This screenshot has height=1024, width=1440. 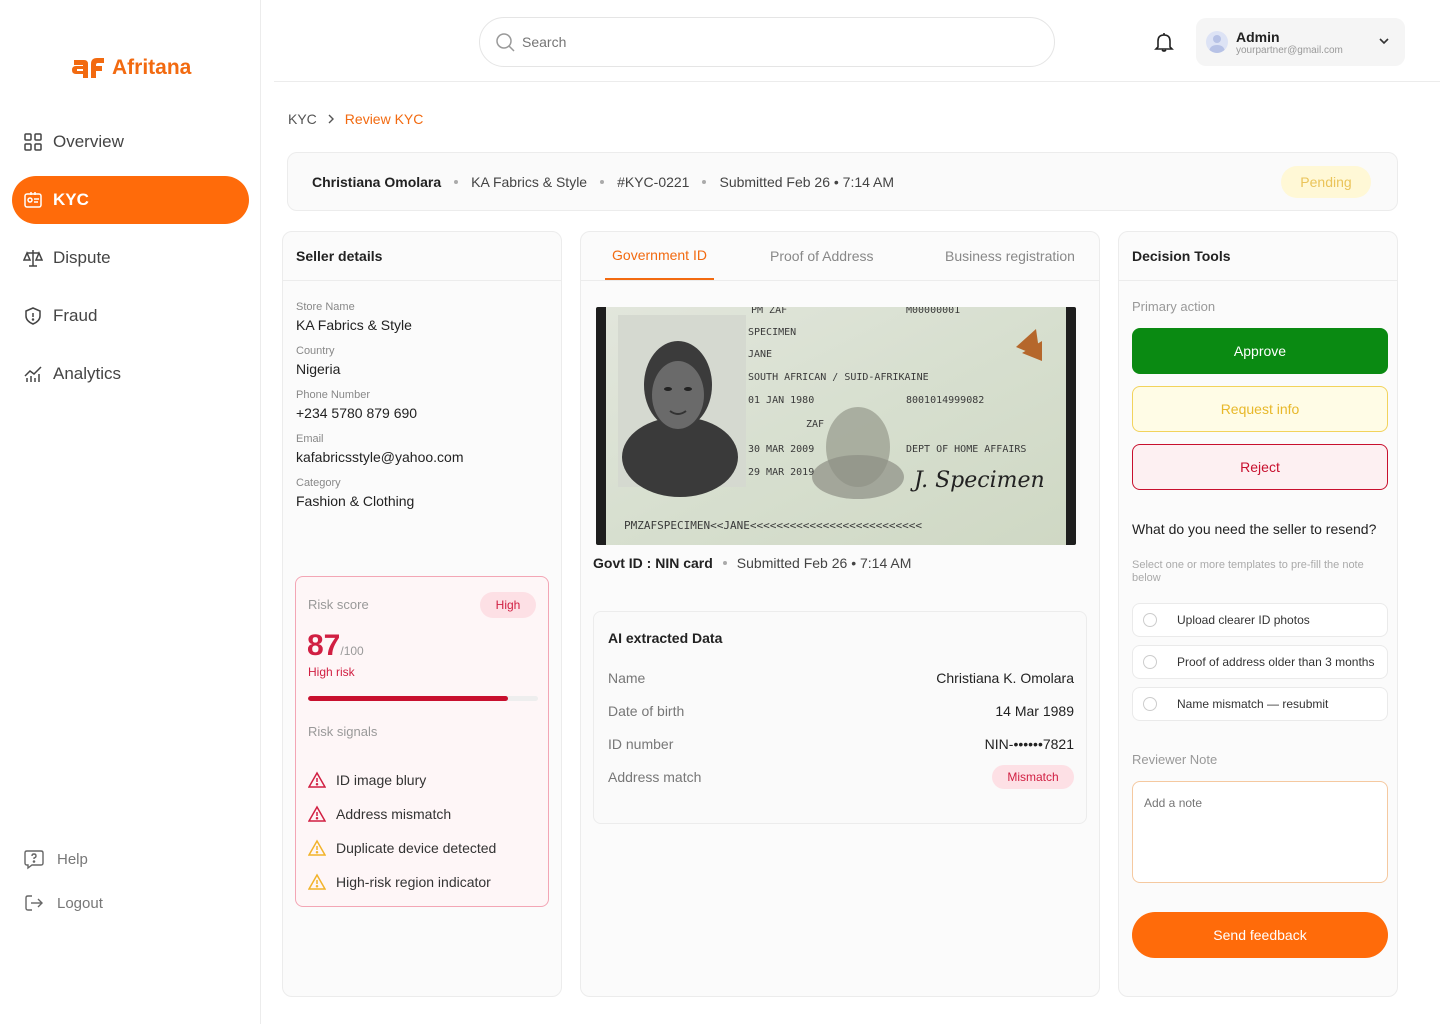 I want to click on risk-signal-text: Duplicate device detected, so click(x=416, y=848).